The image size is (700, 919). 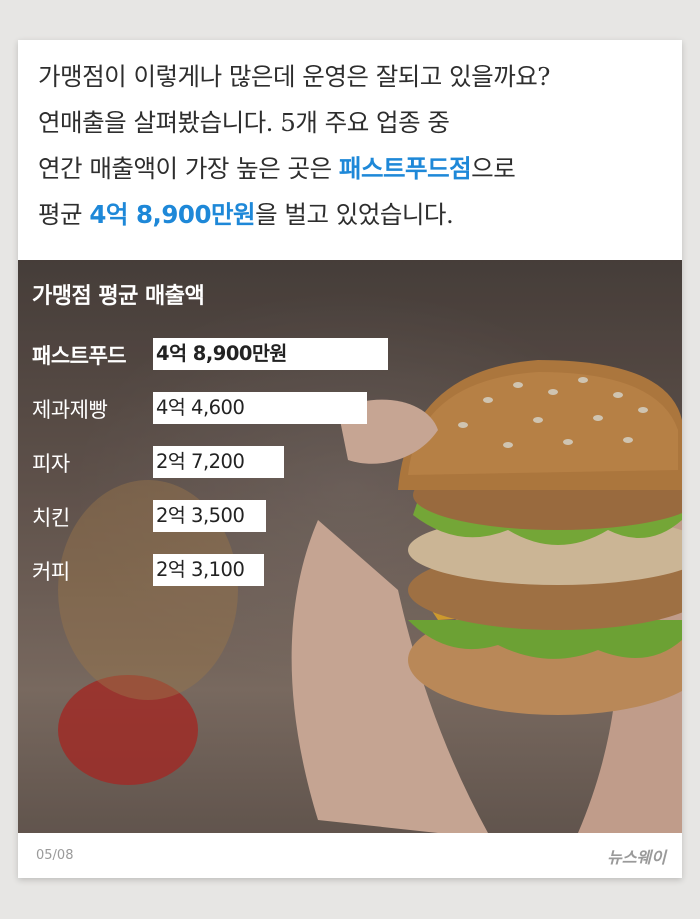 What do you see at coordinates (172, 214) in the screenshot?
I see `intro-highlight-revenue: 4억 8,900만원` at bounding box center [172, 214].